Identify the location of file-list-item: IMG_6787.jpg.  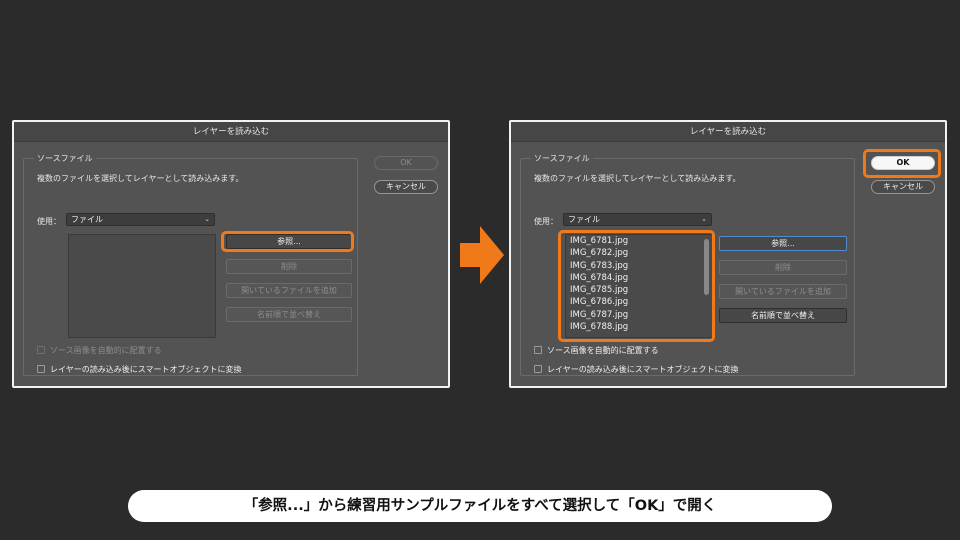
(639, 315).